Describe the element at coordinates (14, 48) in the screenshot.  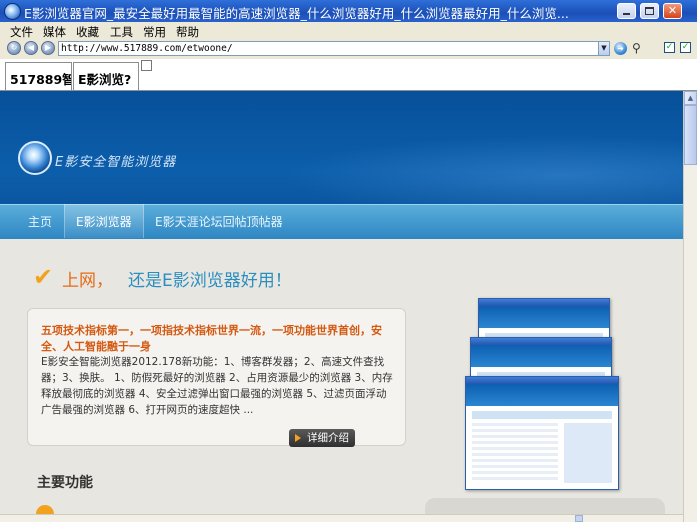
I see `refresh-button: ↻` at that location.